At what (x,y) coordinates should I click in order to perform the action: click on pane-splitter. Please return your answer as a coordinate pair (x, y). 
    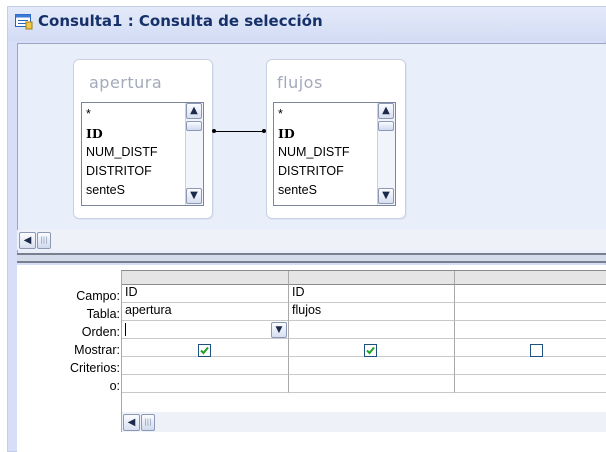
    Looking at the image, I should click on (311, 258).